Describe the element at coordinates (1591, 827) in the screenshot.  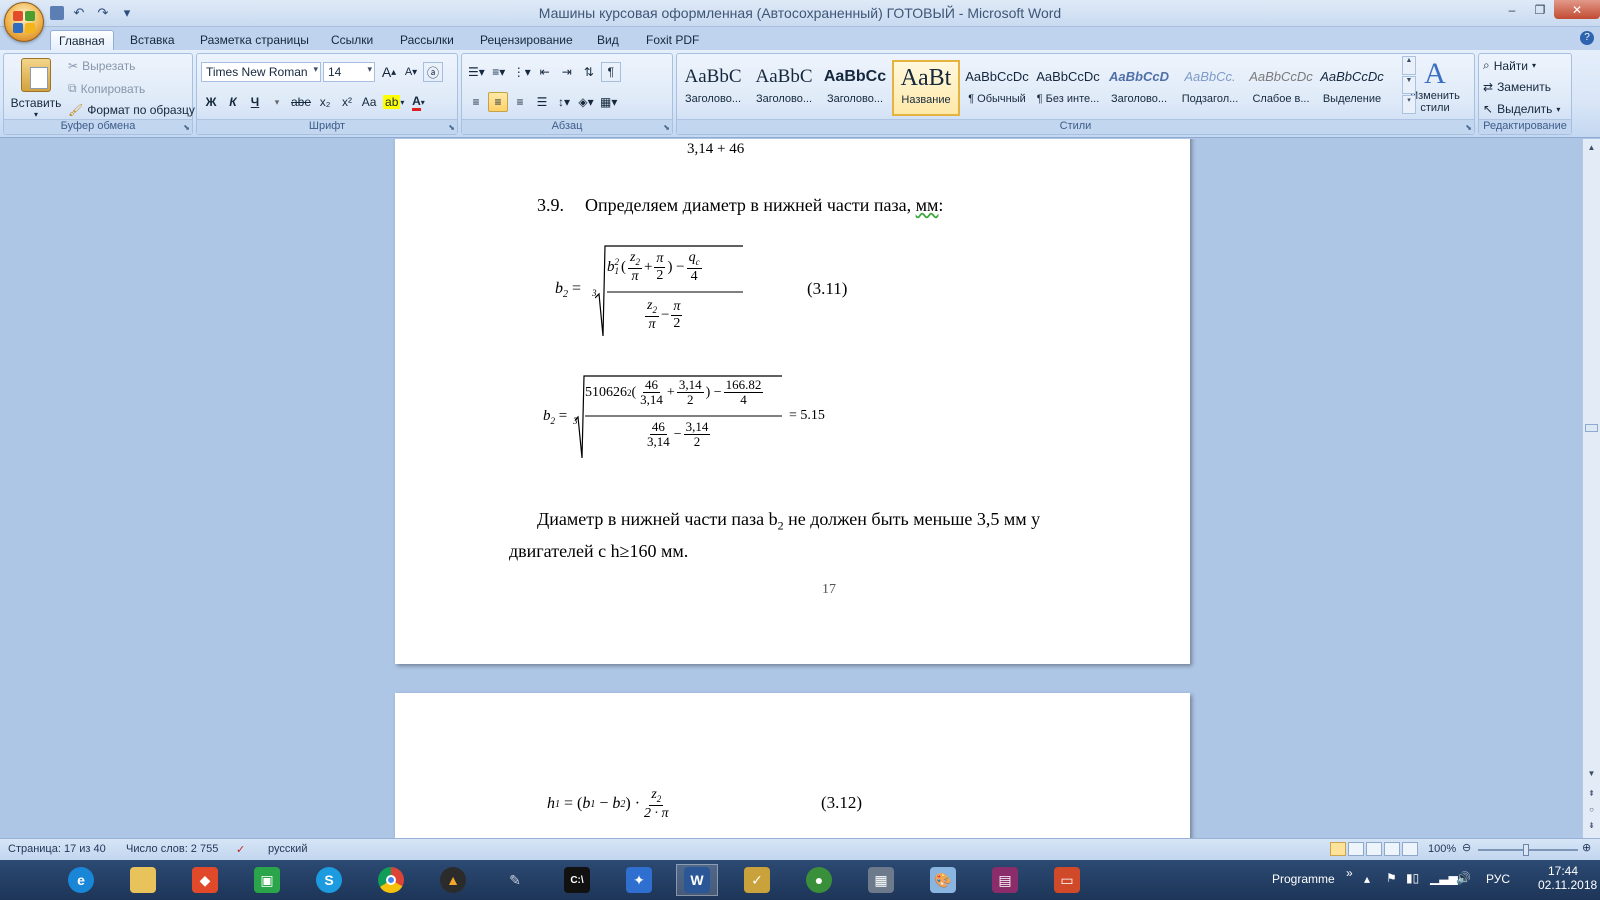
I see `next-page-icon: ⇟` at that location.